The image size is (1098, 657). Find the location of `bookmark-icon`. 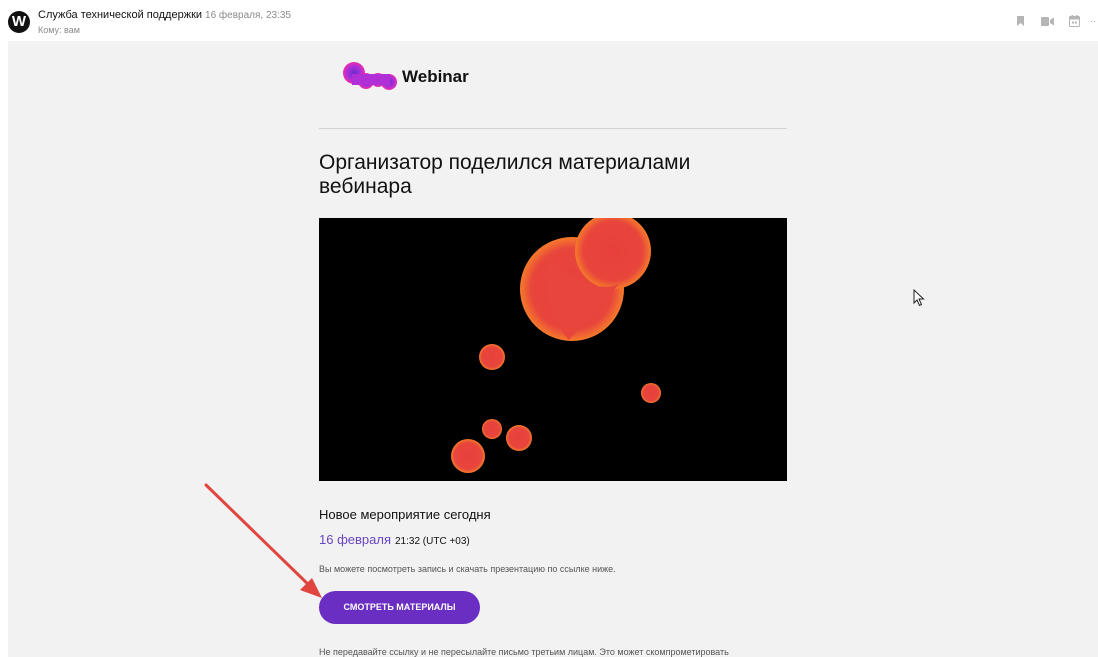

bookmark-icon is located at coordinates (1020, 21).